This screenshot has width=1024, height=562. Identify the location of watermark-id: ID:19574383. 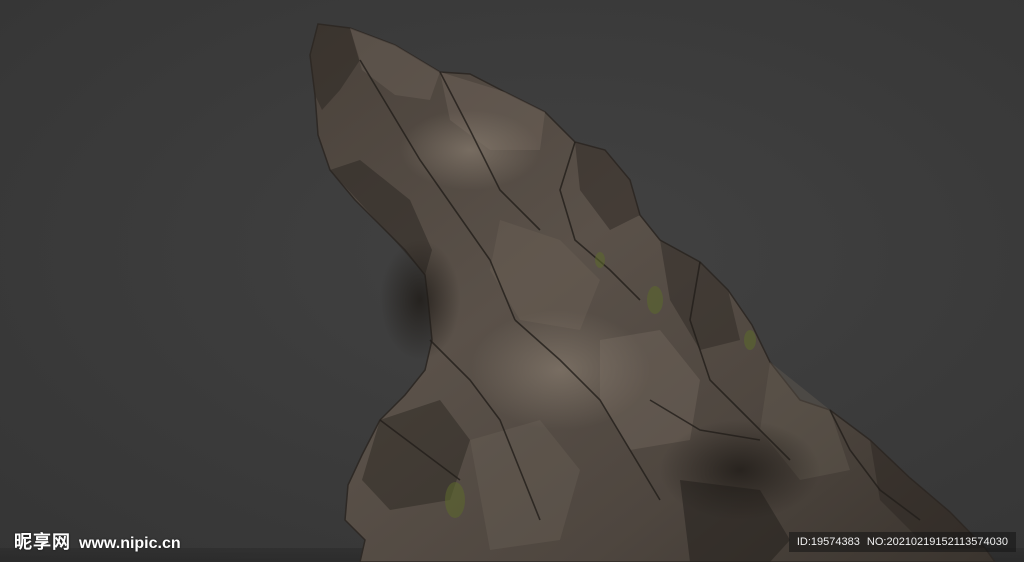
(828, 542).